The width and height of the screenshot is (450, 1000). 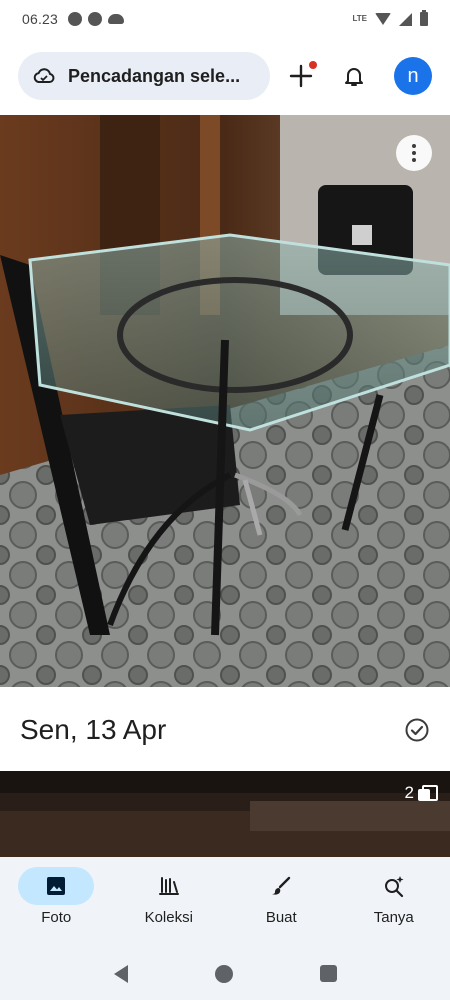 I want to click on brush-icon, so click(x=281, y=885).